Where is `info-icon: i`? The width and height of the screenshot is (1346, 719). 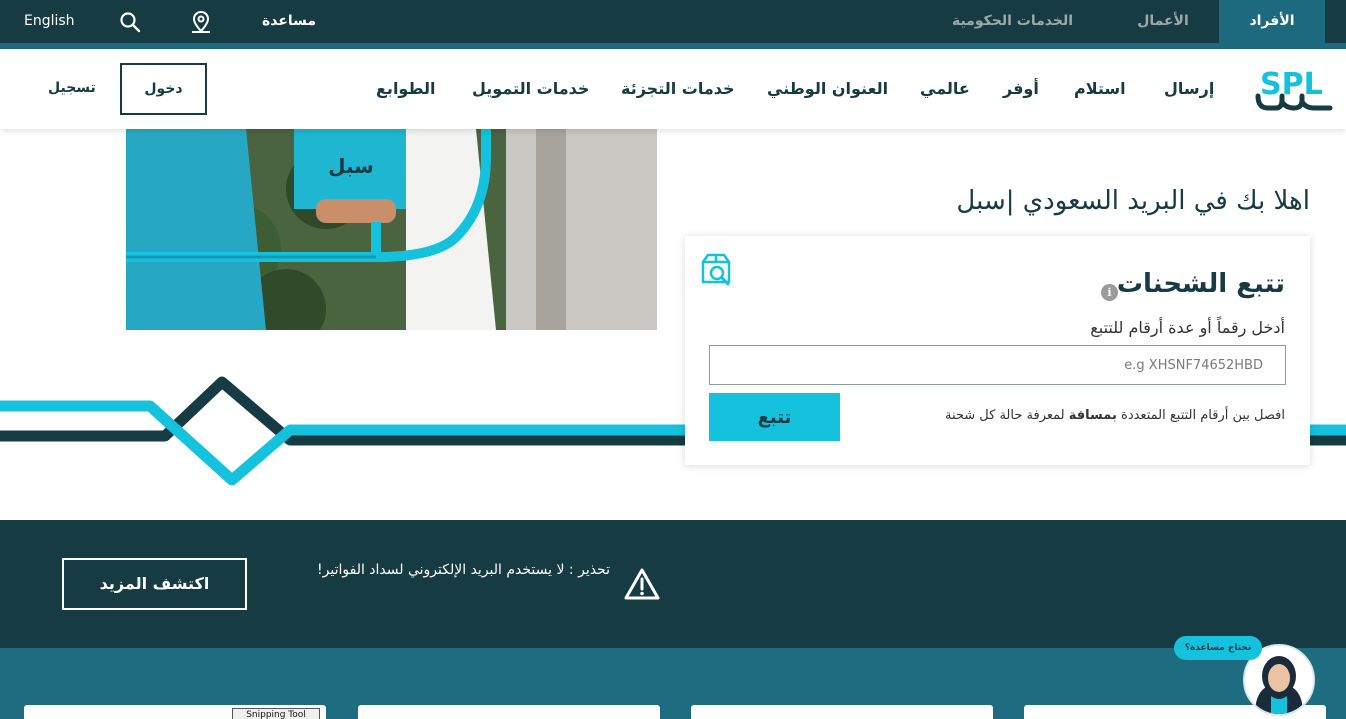 info-icon: i is located at coordinates (1109, 292).